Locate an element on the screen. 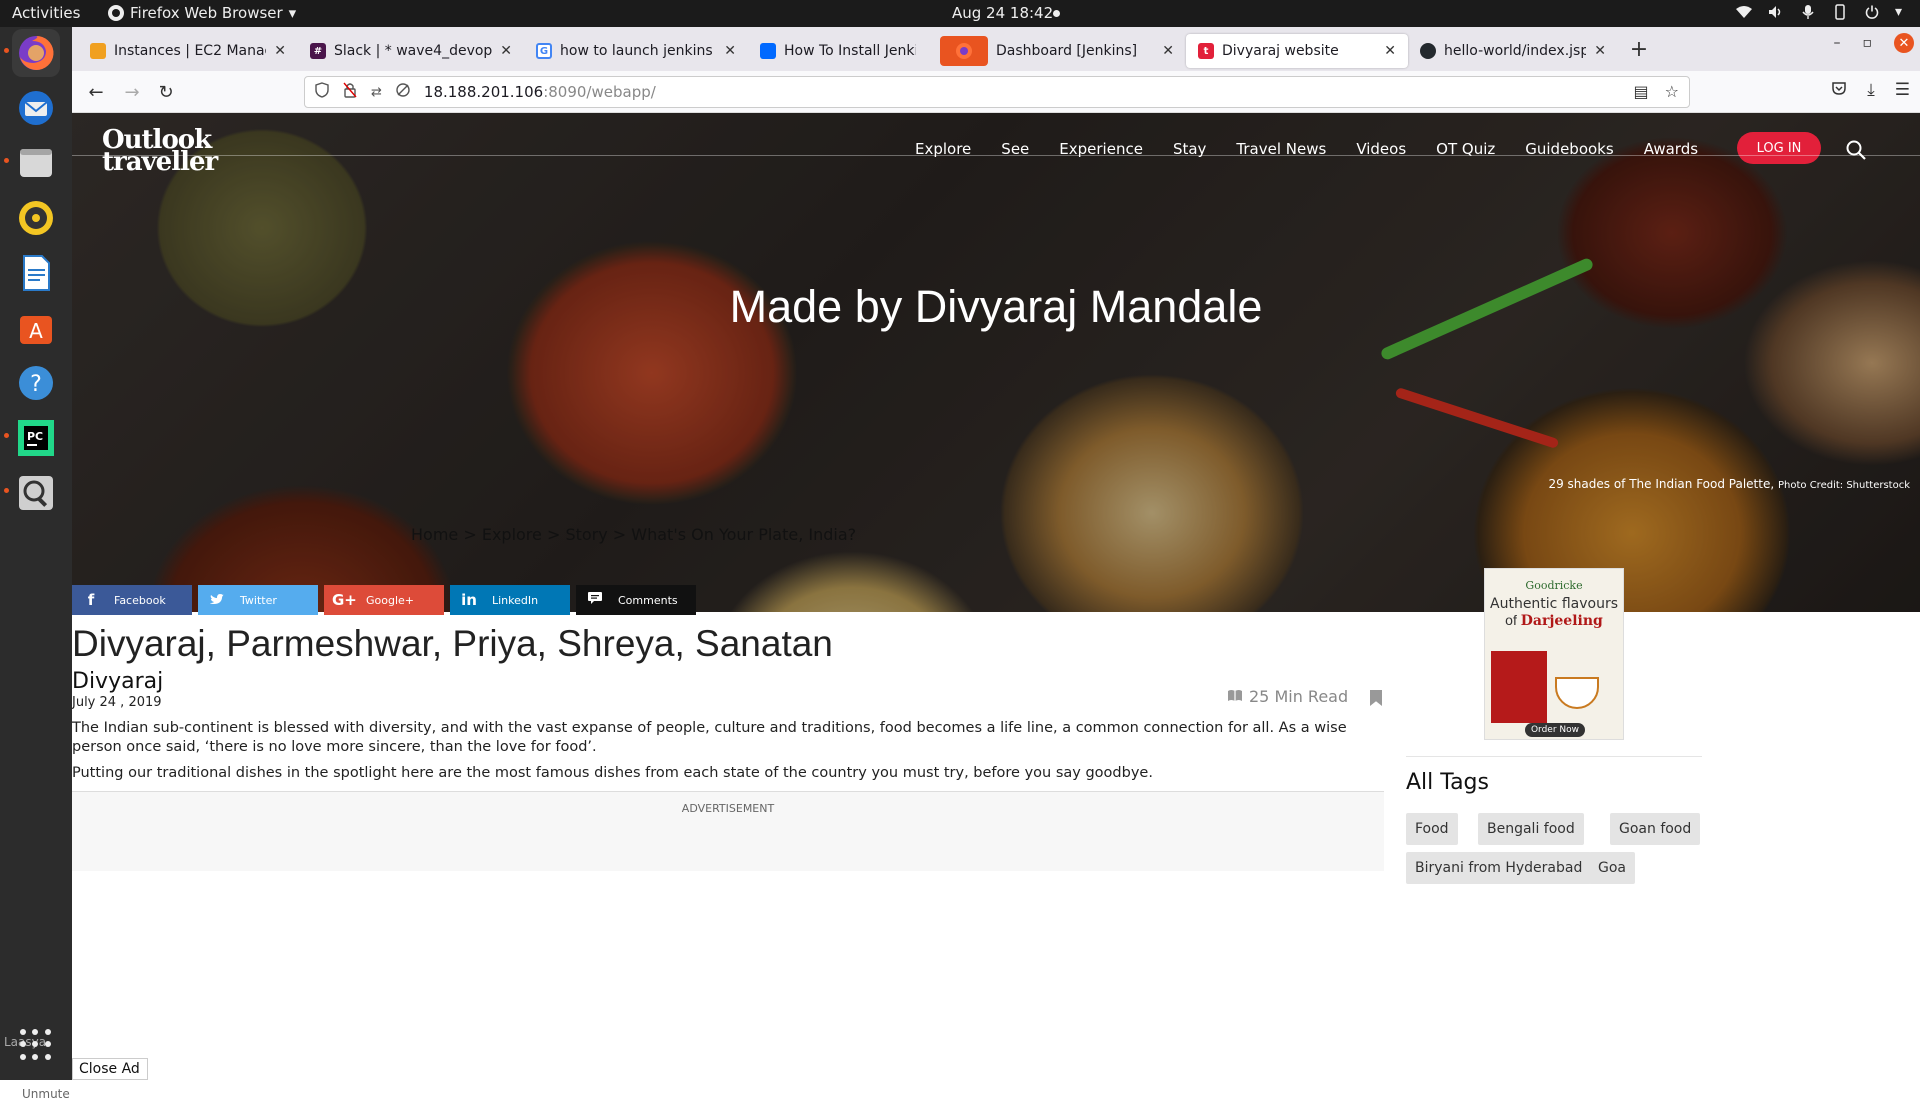  tab-slack: # Slack | * wave4_devops | ✕ is located at coordinates (411, 51).